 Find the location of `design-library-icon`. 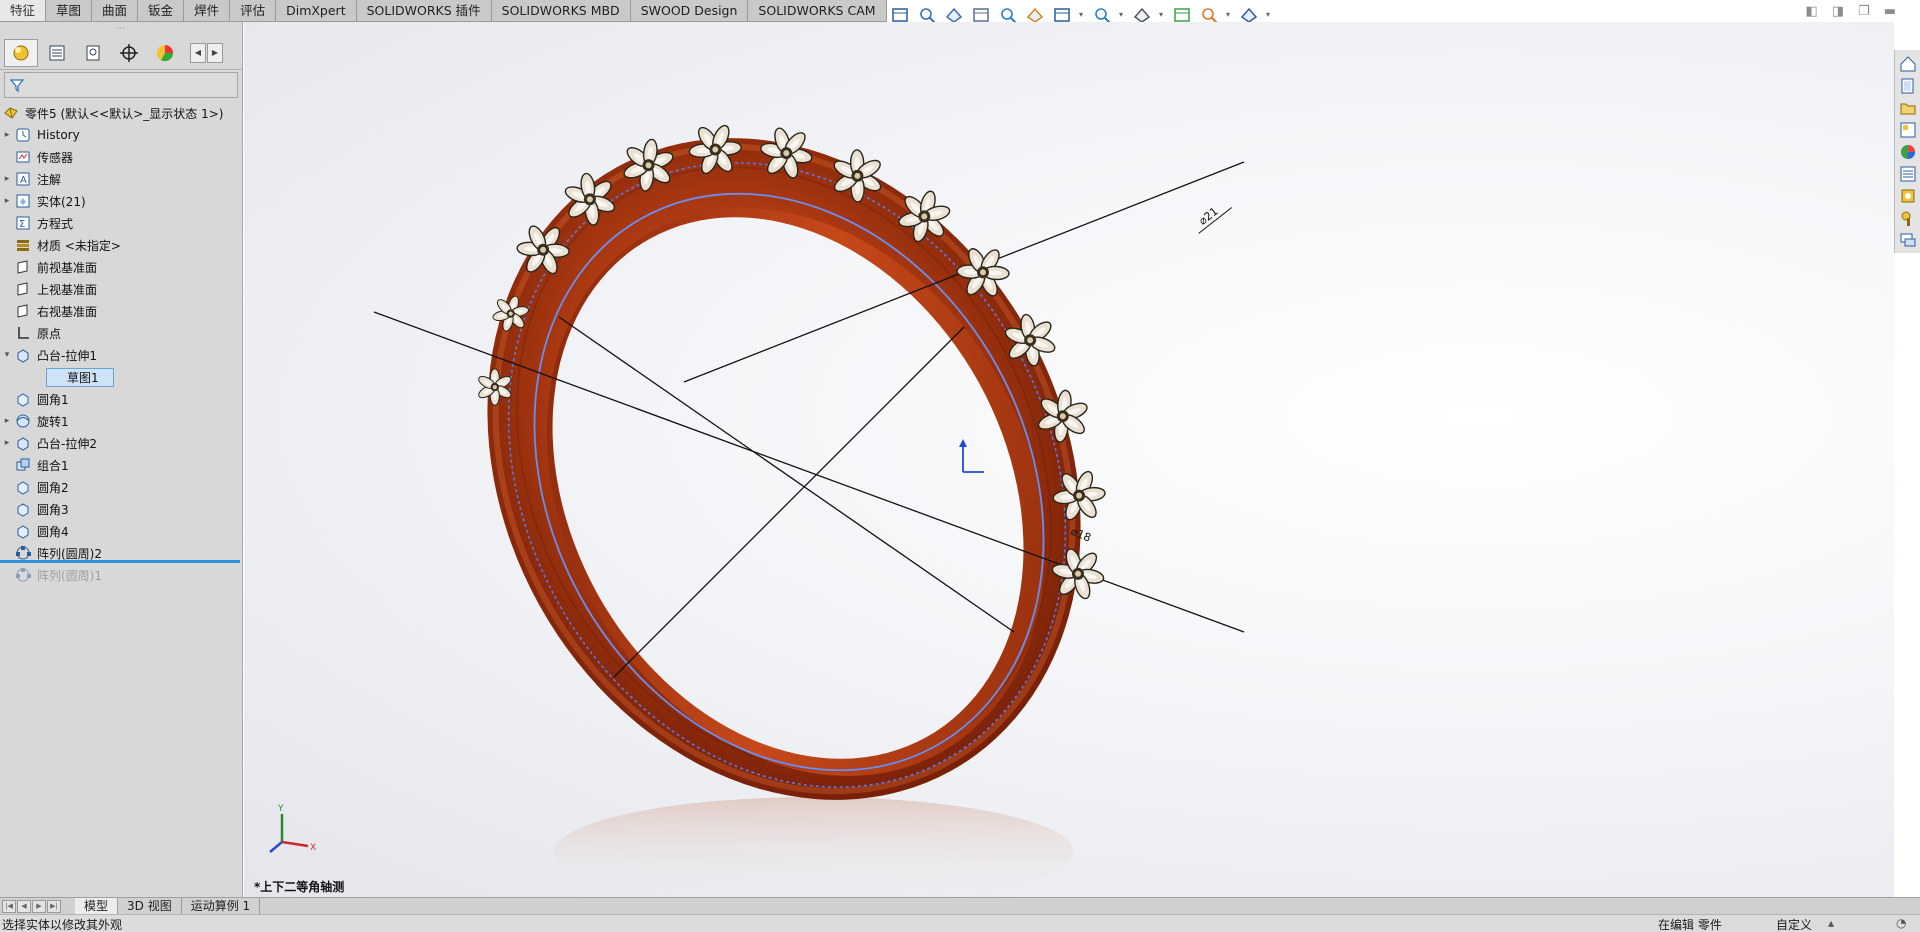

design-library-icon is located at coordinates (1907, 85).